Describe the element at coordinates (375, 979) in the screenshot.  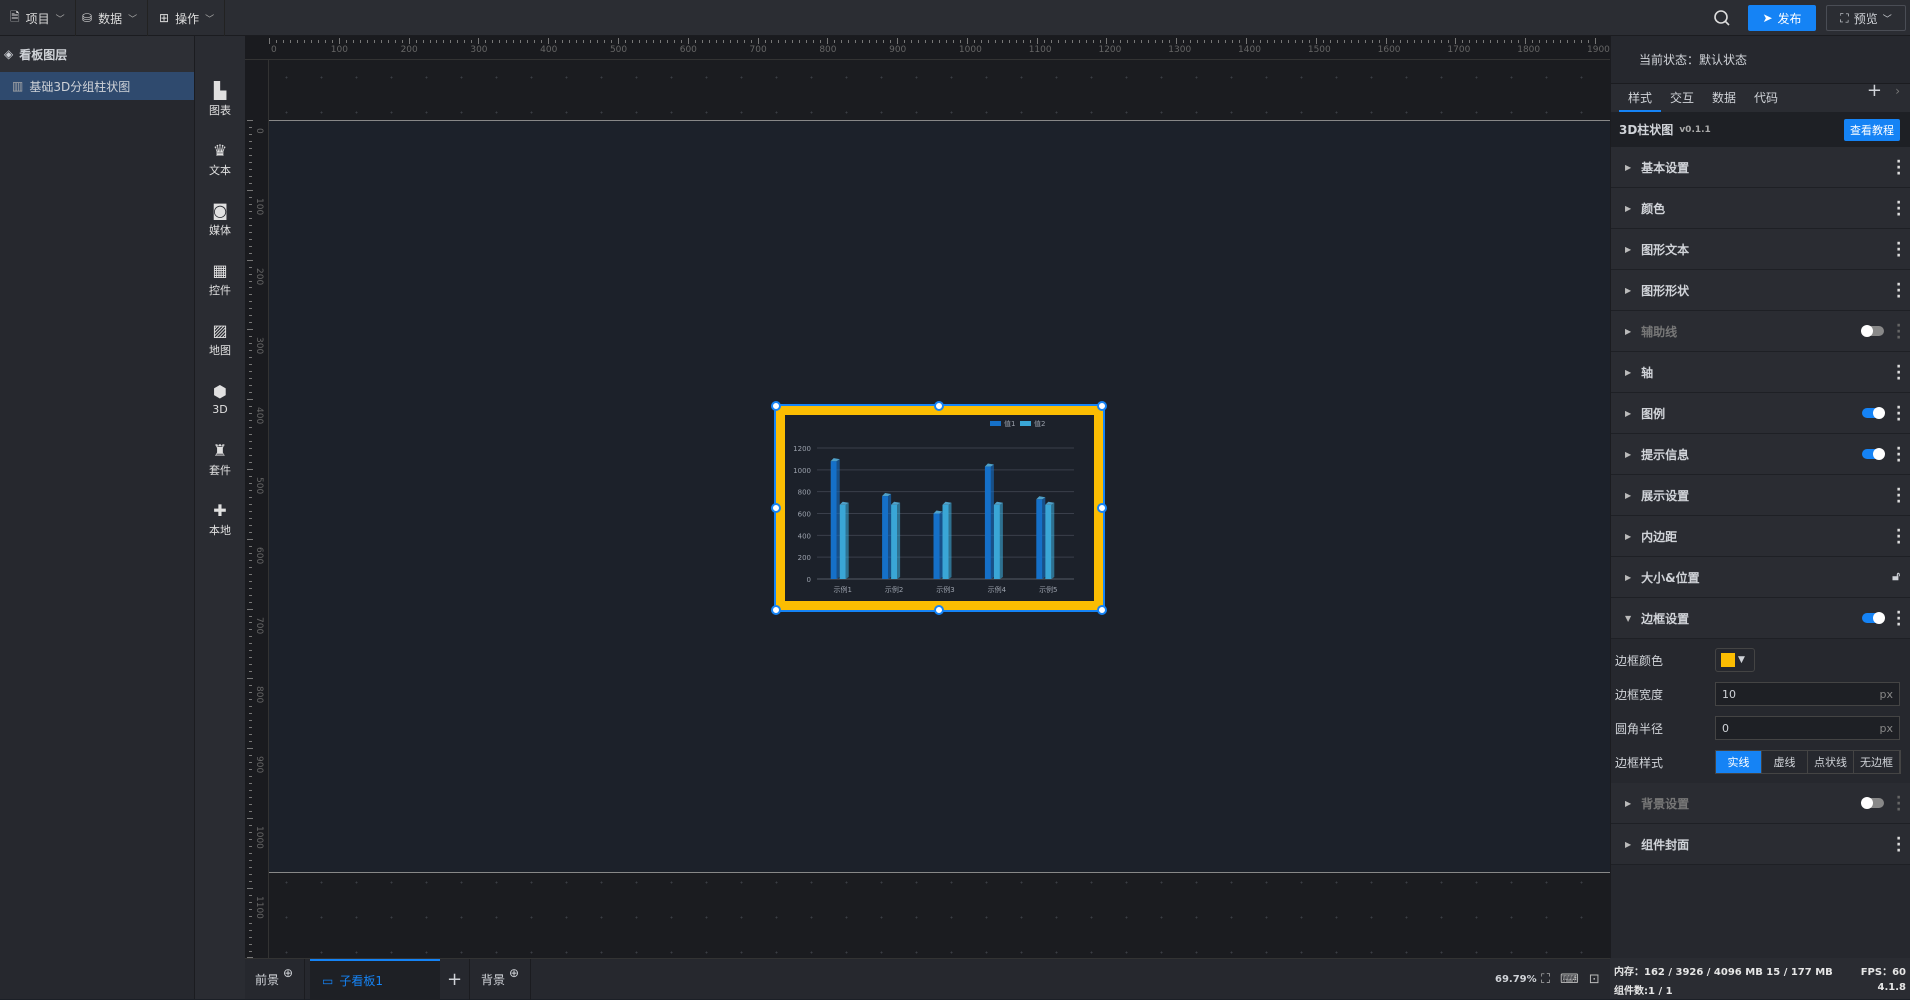
I see `tab-sub-board: ▭ 子看板1` at that location.